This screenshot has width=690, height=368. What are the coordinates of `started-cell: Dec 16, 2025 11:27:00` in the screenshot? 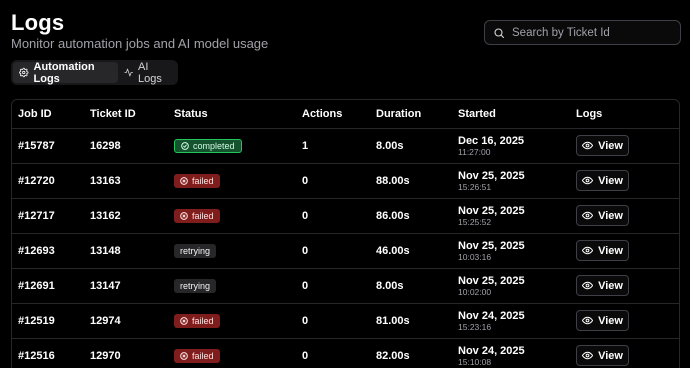 It's located at (511, 146).